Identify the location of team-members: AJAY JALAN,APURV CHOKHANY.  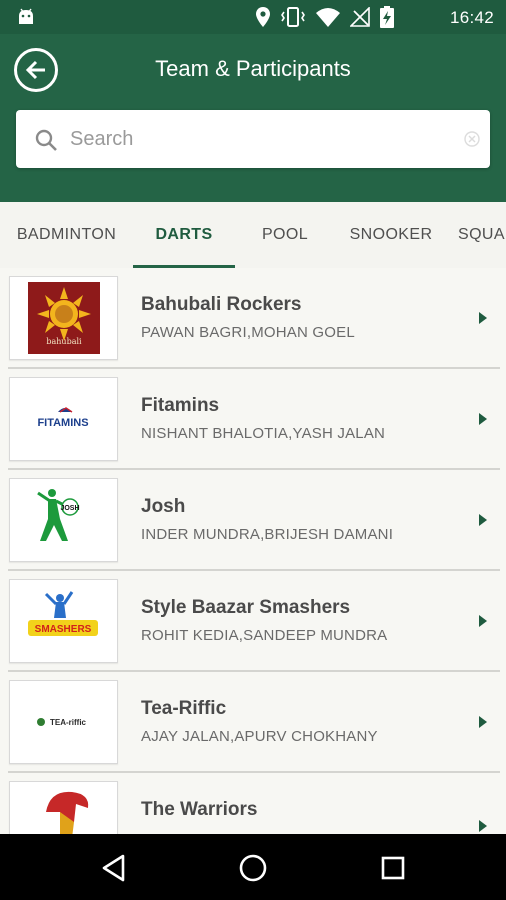
(259, 736).